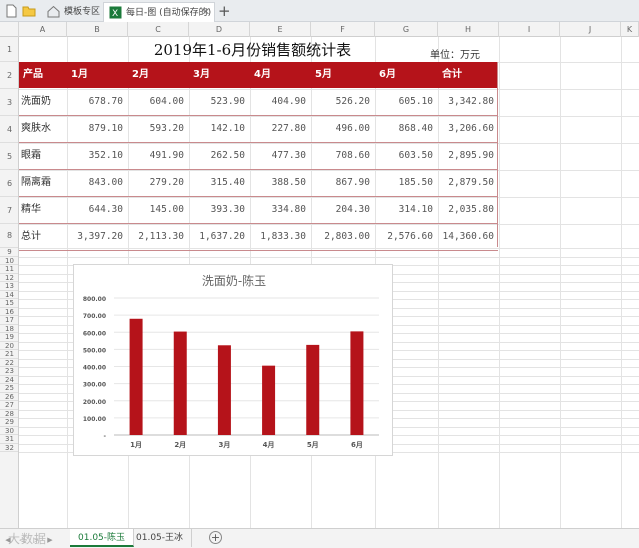  I want to click on add-sheet-button: +, so click(215, 537).